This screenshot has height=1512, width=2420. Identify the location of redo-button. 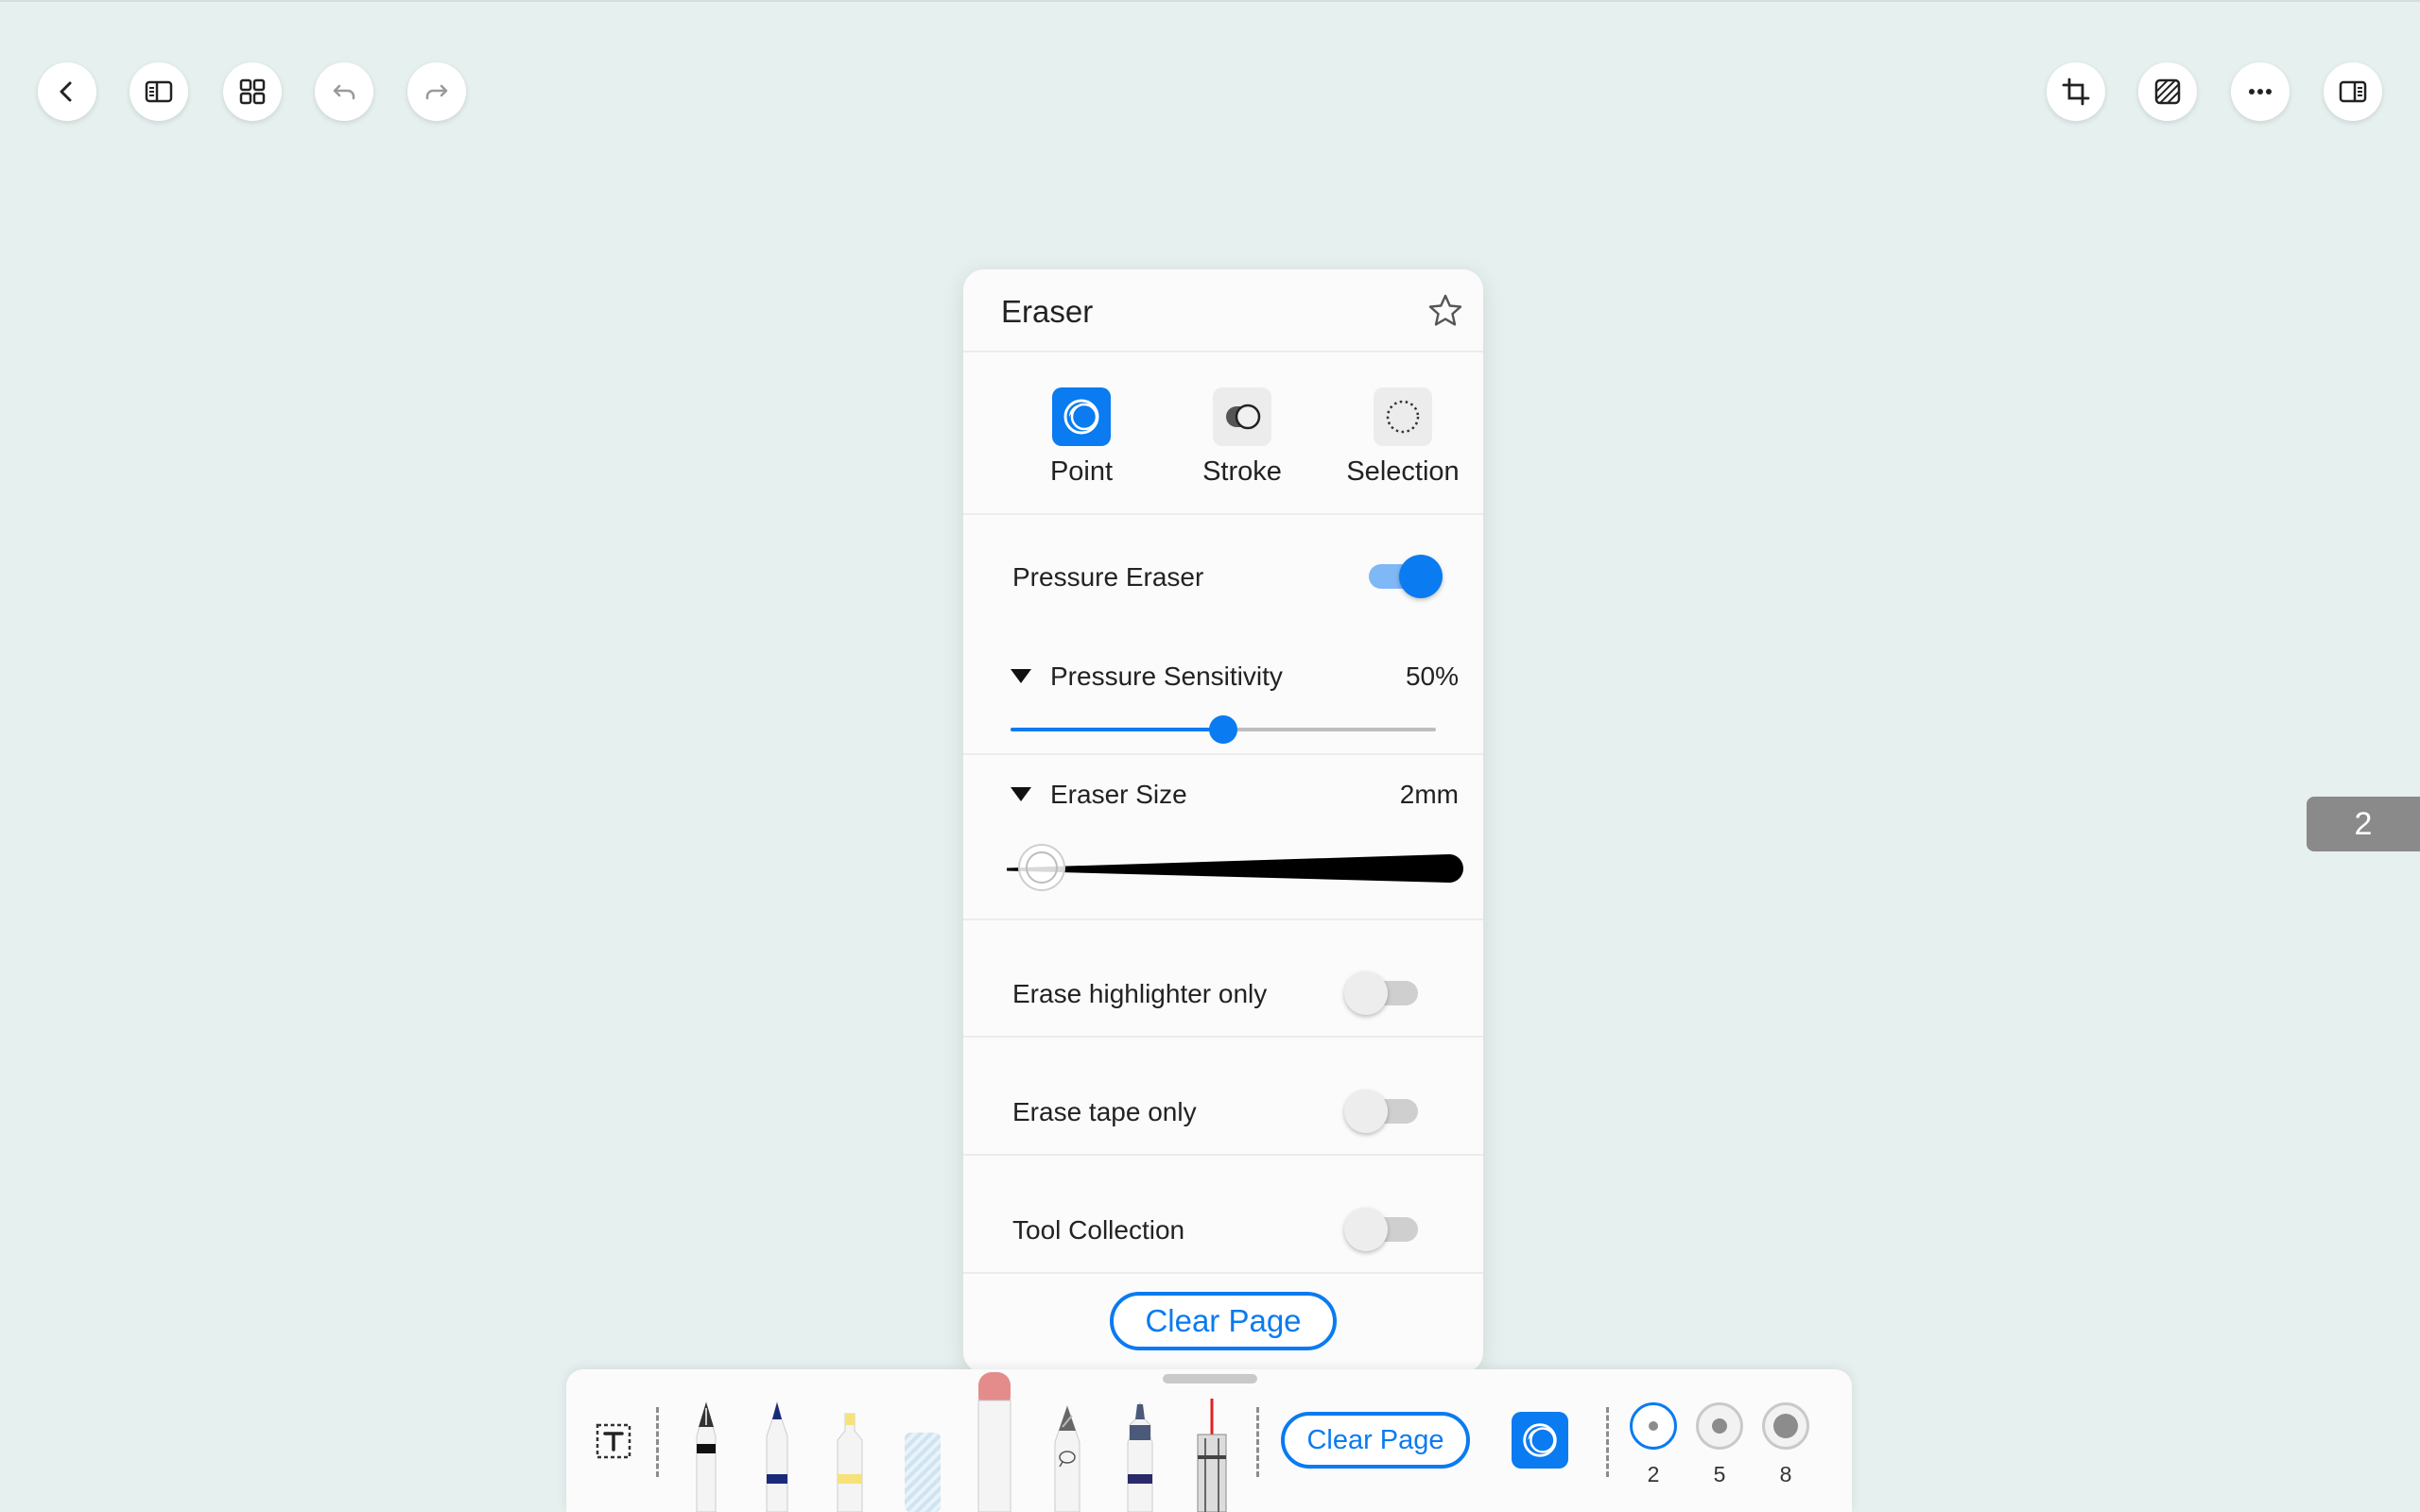
(437, 91).